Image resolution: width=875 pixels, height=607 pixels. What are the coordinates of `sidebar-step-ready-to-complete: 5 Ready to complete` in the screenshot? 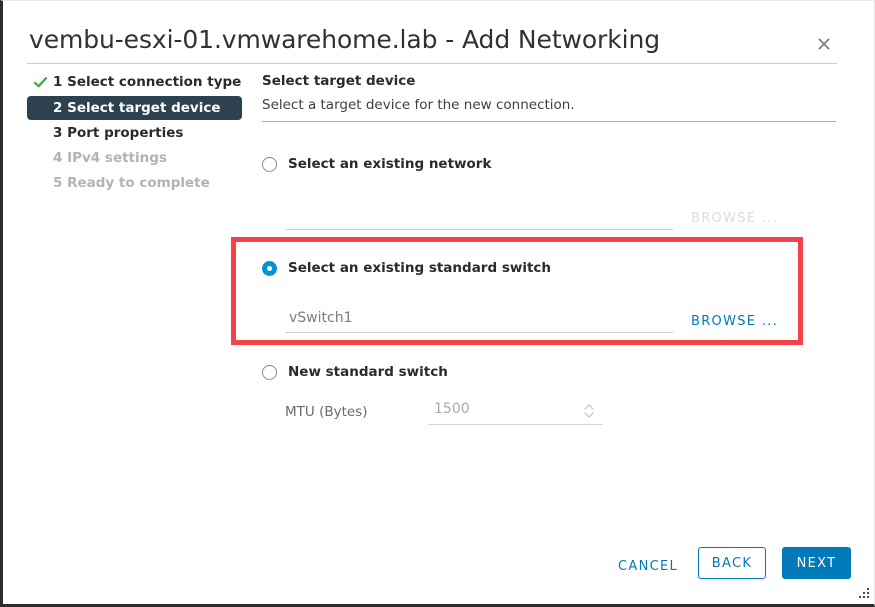 It's located at (137, 183).